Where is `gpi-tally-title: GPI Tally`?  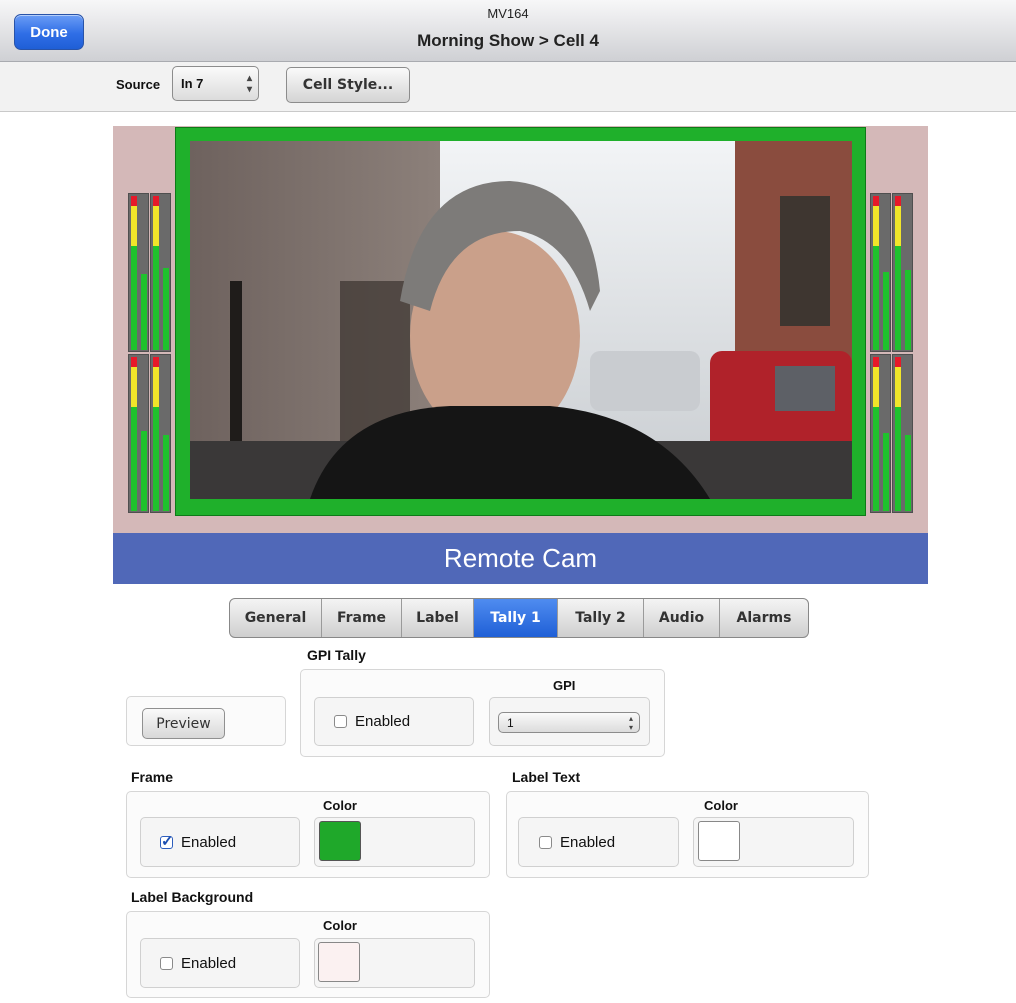 gpi-tally-title: GPI Tally is located at coordinates (336, 655).